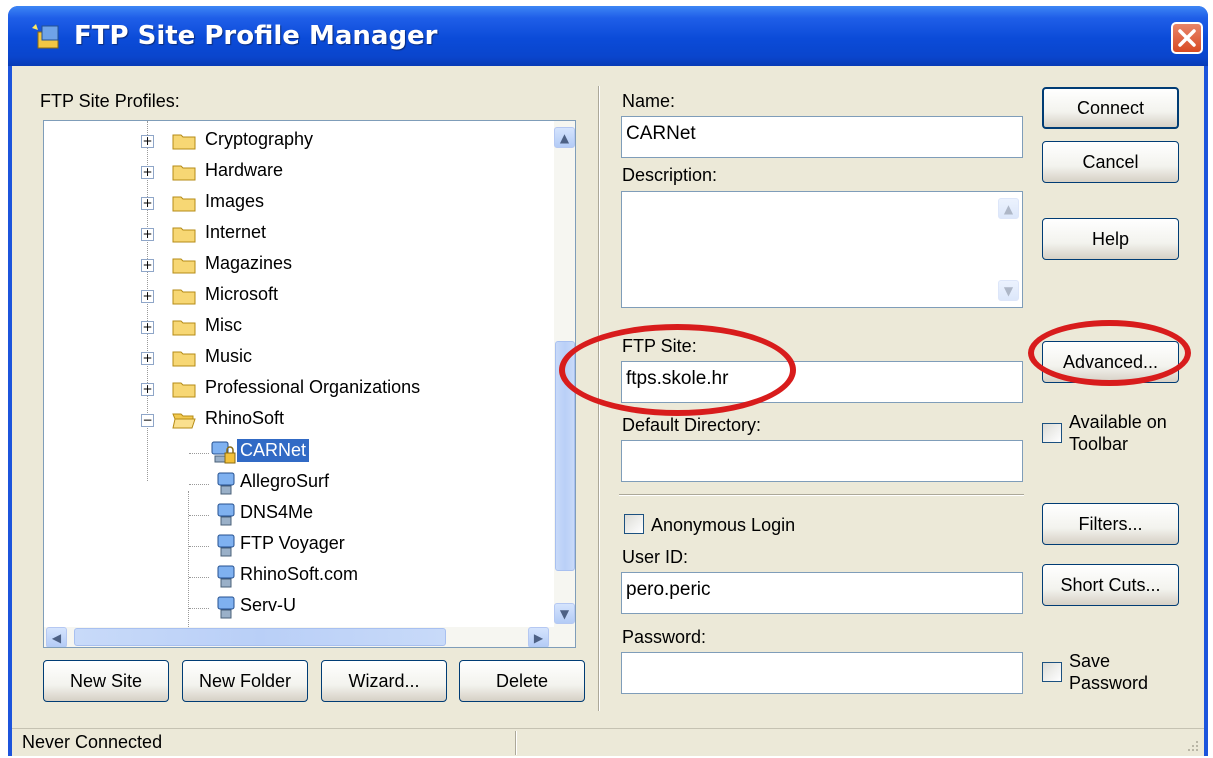  What do you see at coordinates (692, 425) in the screenshot?
I see `default-directory-label: Default Directory:` at bounding box center [692, 425].